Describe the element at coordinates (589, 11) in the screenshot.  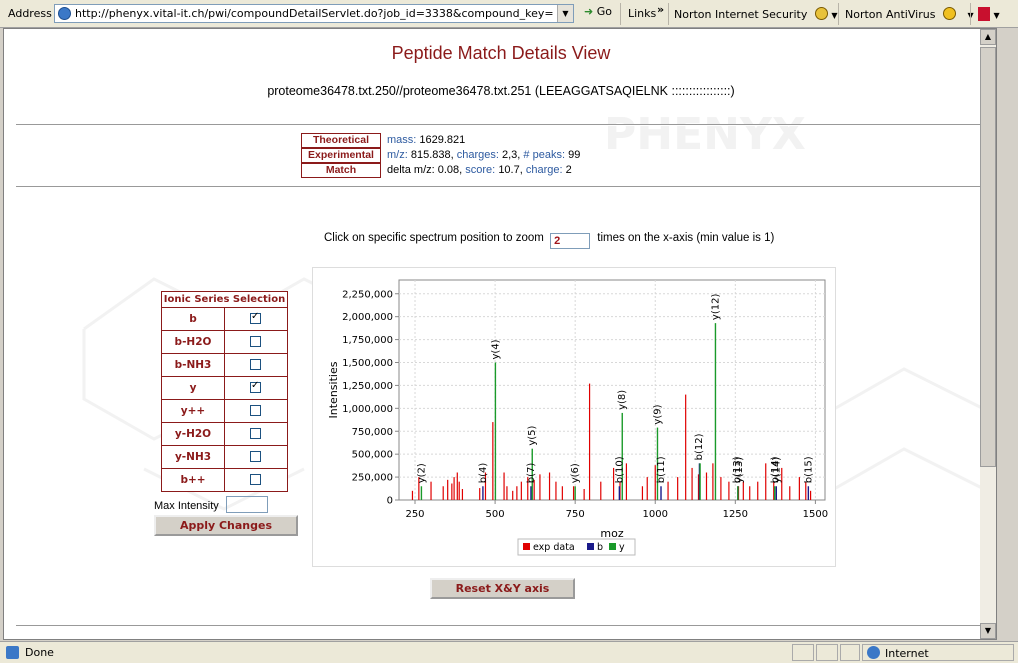
I see `go-arrow-icon: ➜` at that location.